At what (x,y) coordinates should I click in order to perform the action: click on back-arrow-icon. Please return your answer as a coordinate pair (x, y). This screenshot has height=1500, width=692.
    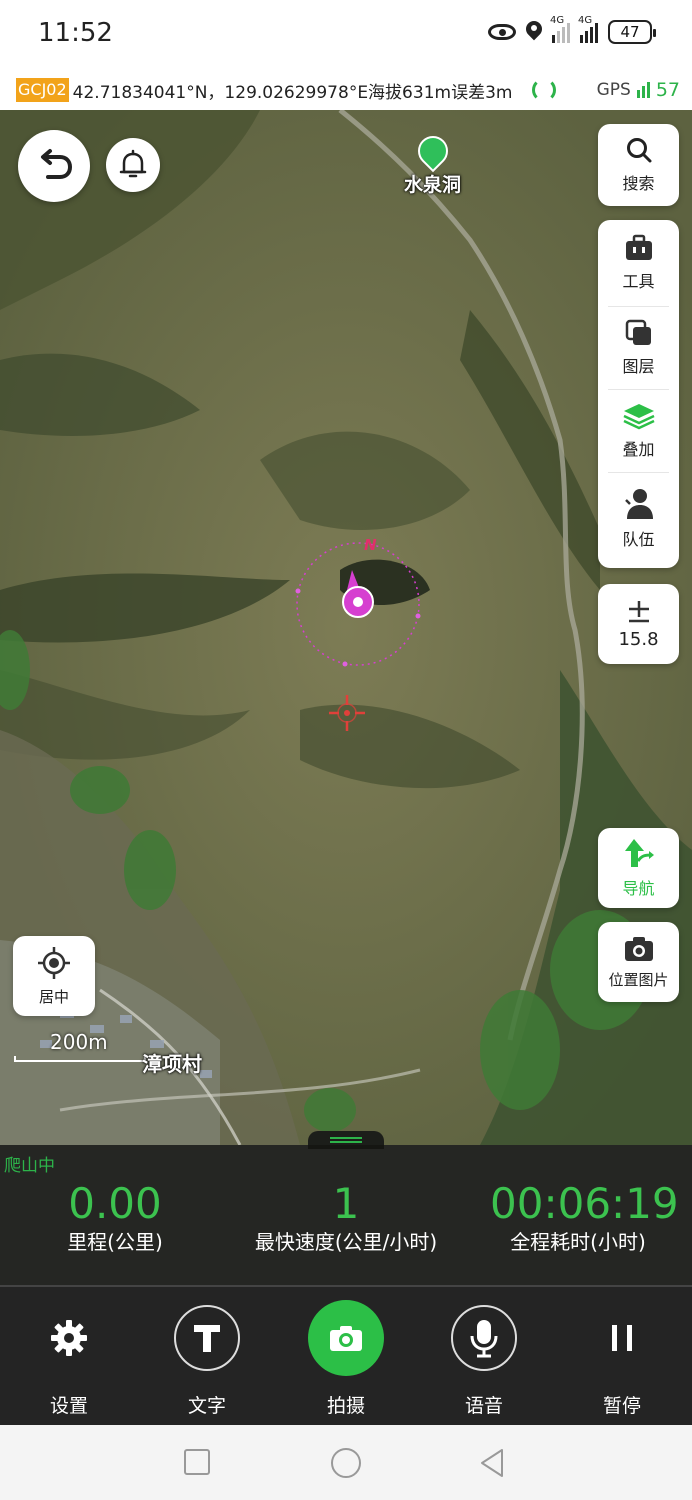
    Looking at the image, I should click on (57, 164).